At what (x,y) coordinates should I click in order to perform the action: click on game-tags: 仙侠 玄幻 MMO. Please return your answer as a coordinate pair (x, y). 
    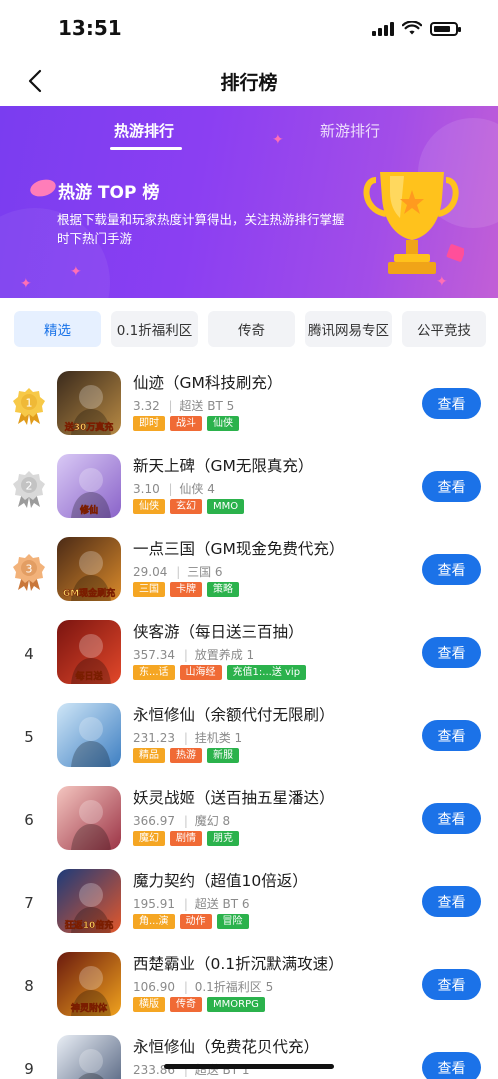
    Looking at the image, I should click on (189, 506).